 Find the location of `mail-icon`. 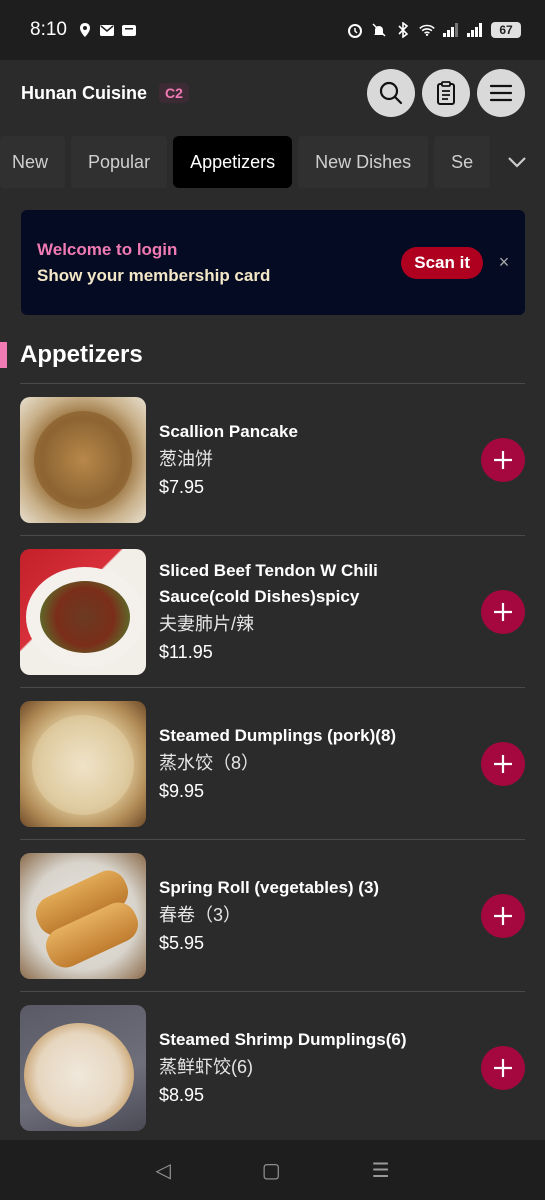

mail-icon is located at coordinates (107, 30).